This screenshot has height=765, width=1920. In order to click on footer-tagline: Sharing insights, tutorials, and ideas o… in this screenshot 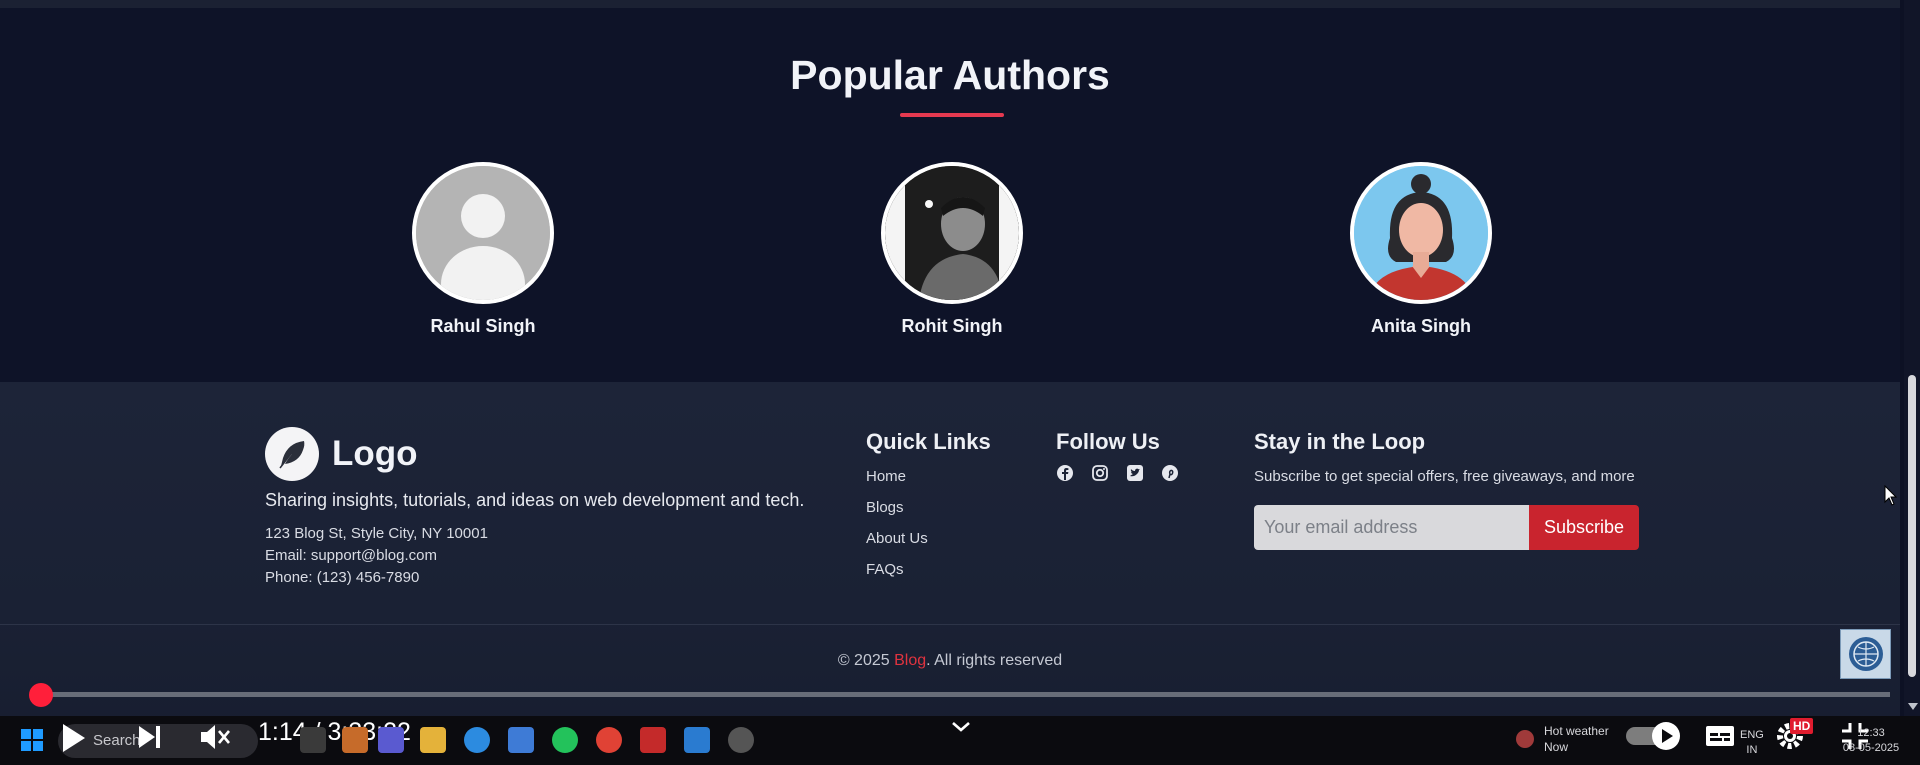, I will do `click(535, 500)`.